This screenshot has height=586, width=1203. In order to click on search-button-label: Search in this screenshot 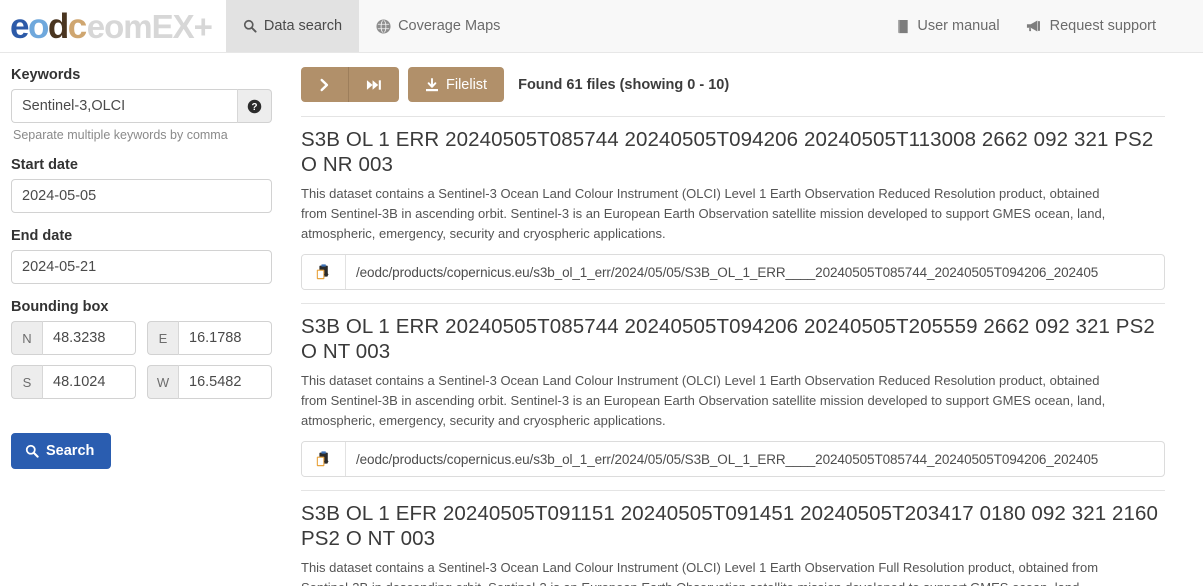, I will do `click(70, 451)`.